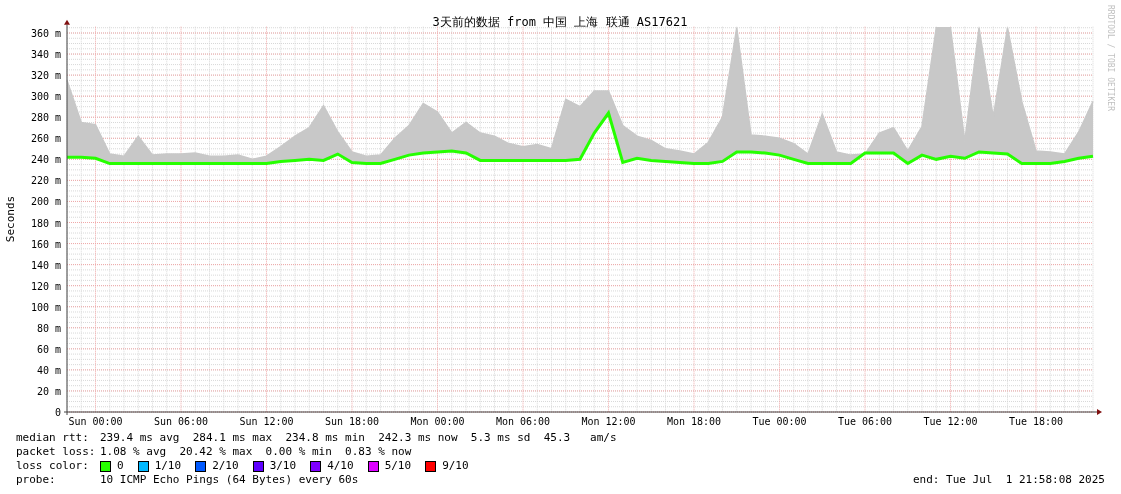 Image resolution: width=1121 pixels, height=494 pixels. I want to click on legend-value: 3/10, so click(283, 466).